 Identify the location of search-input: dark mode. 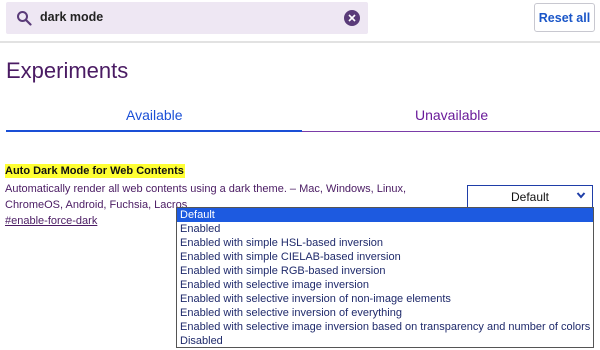
(71, 17).